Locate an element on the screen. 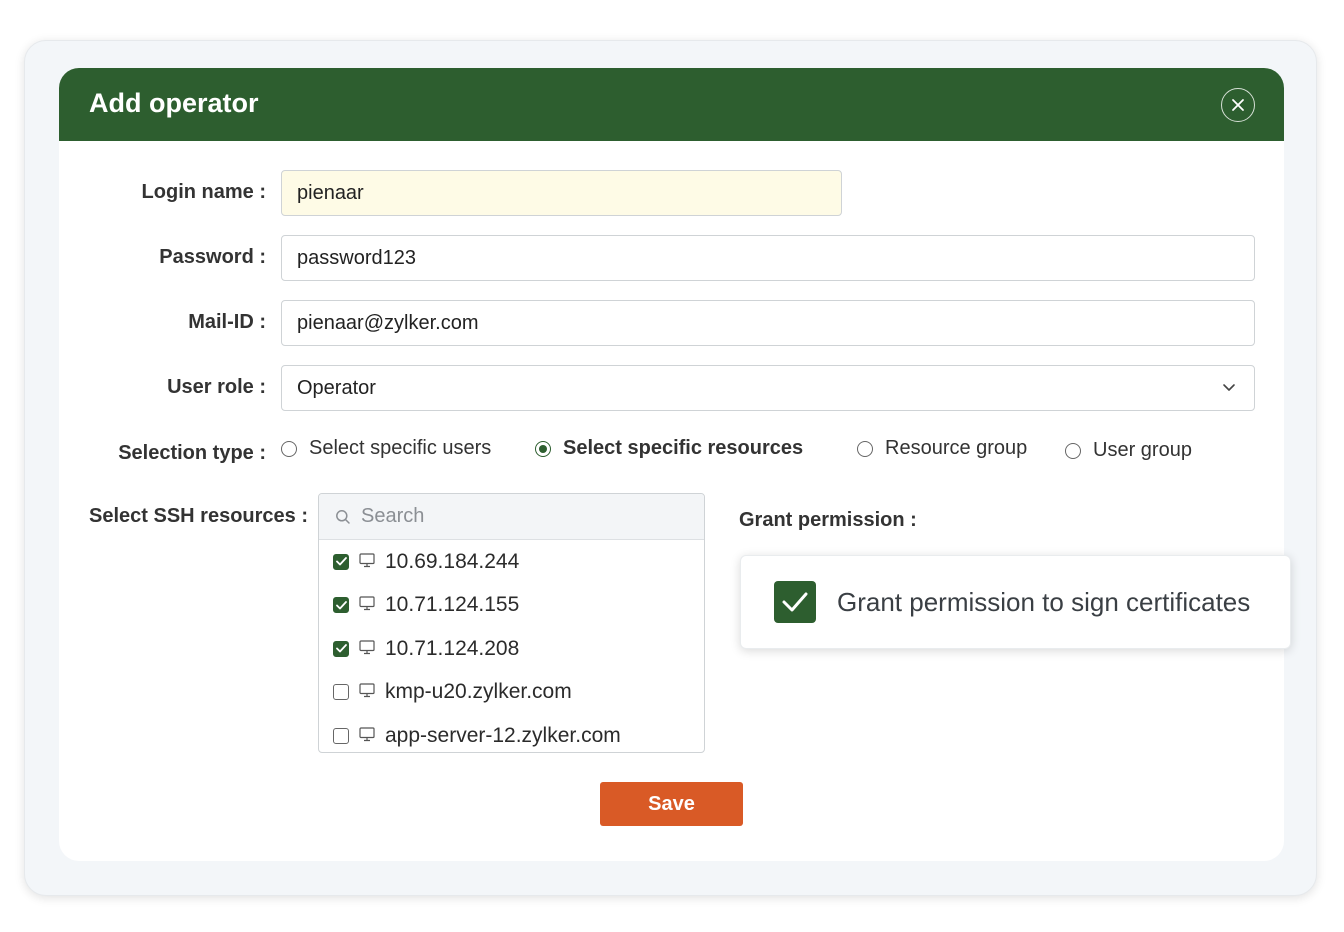  radio-user-group: User group is located at coordinates (1128, 450).